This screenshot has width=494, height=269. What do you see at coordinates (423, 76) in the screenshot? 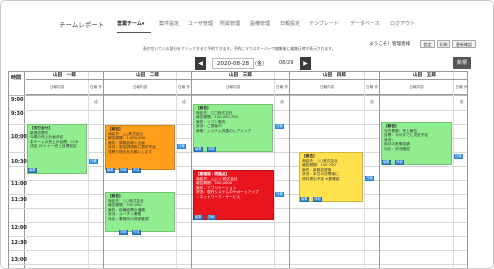
I see `staff-header: 山田 五郎` at bounding box center [423, 76].